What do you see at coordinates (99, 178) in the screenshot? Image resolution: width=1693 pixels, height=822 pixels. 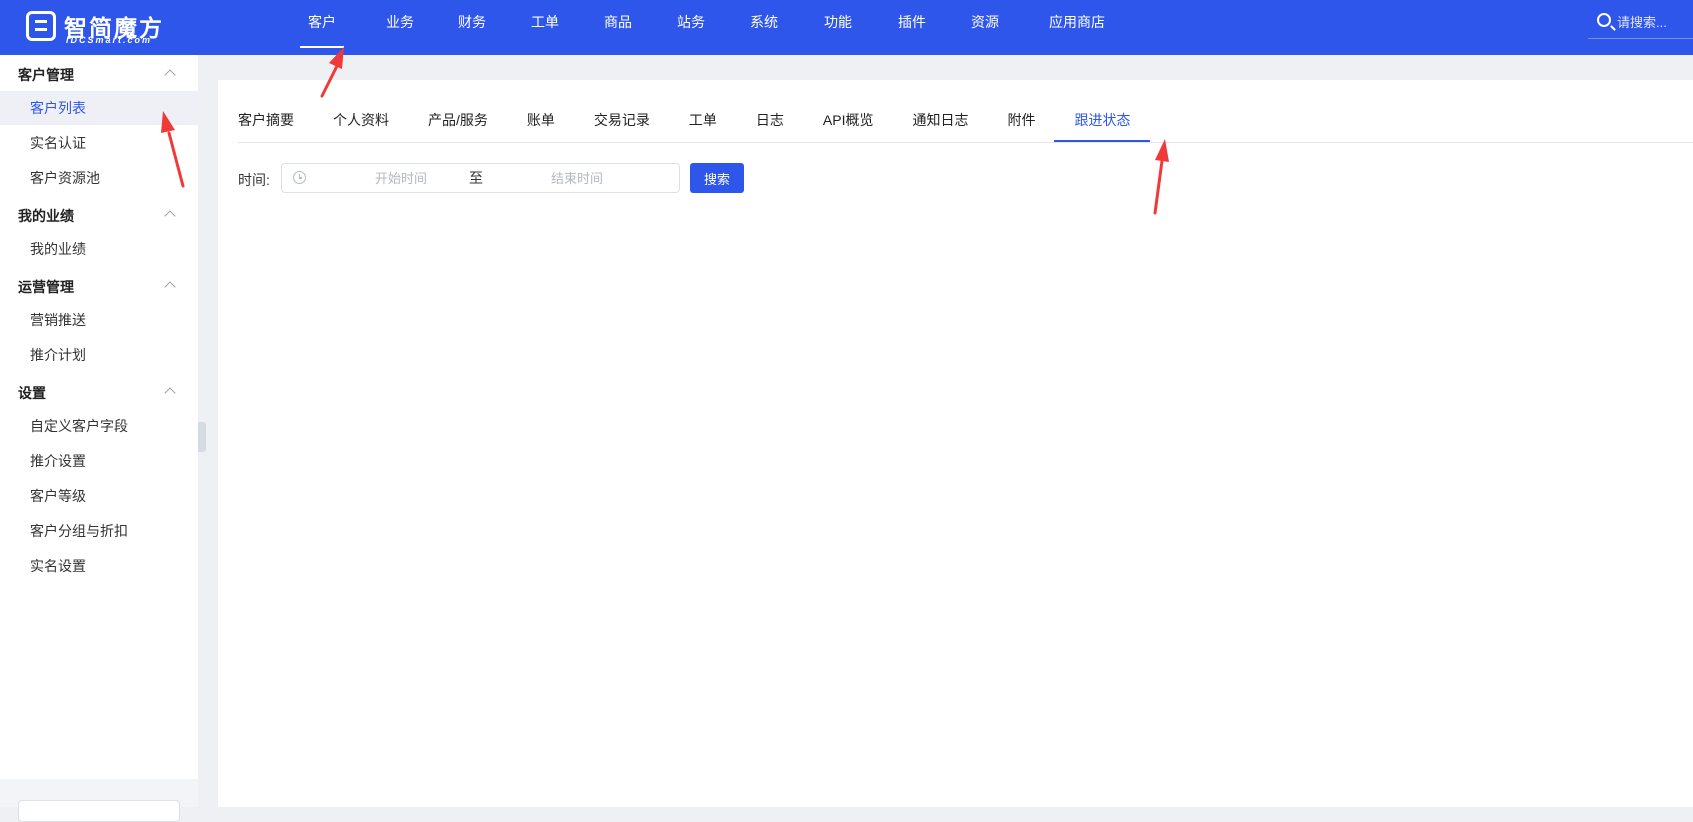 I see `sidebar-item-customer-pool: 客户资源池` at bounding box center [99, 178].